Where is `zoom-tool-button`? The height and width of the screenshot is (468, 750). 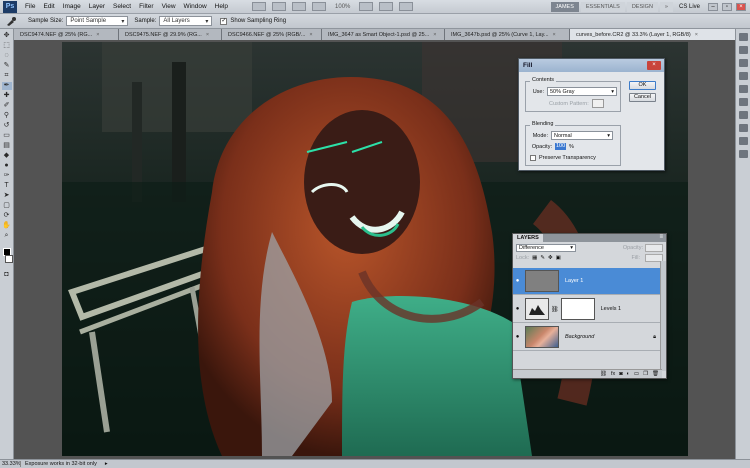 zoom-tool-button is located at coordinates (319, 6).